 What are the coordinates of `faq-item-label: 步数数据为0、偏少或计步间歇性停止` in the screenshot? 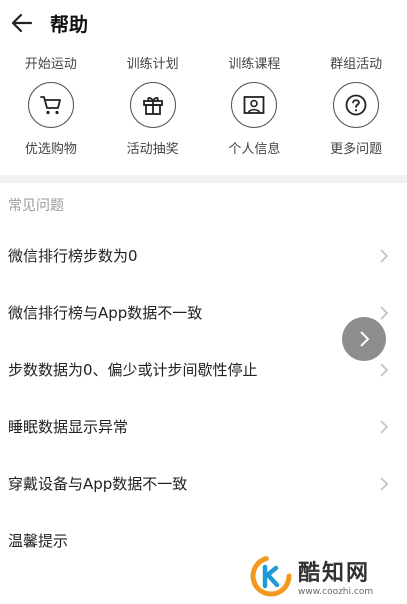 It's located at (133, 370).